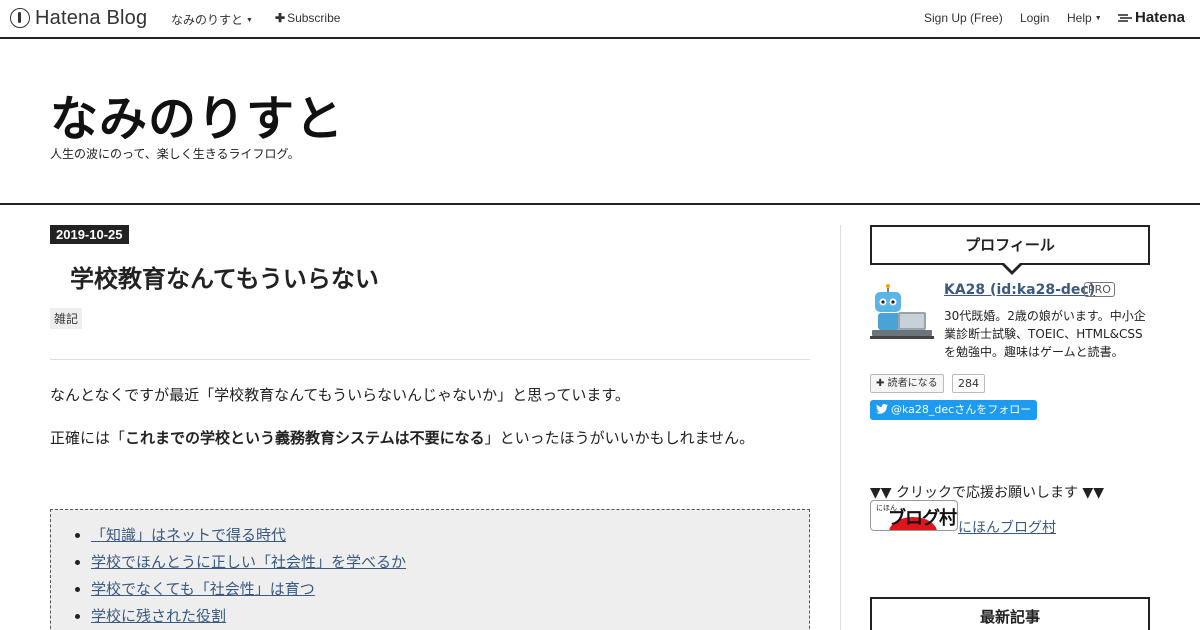  I want to click on twitter-bird-icon, so click(882, 409).